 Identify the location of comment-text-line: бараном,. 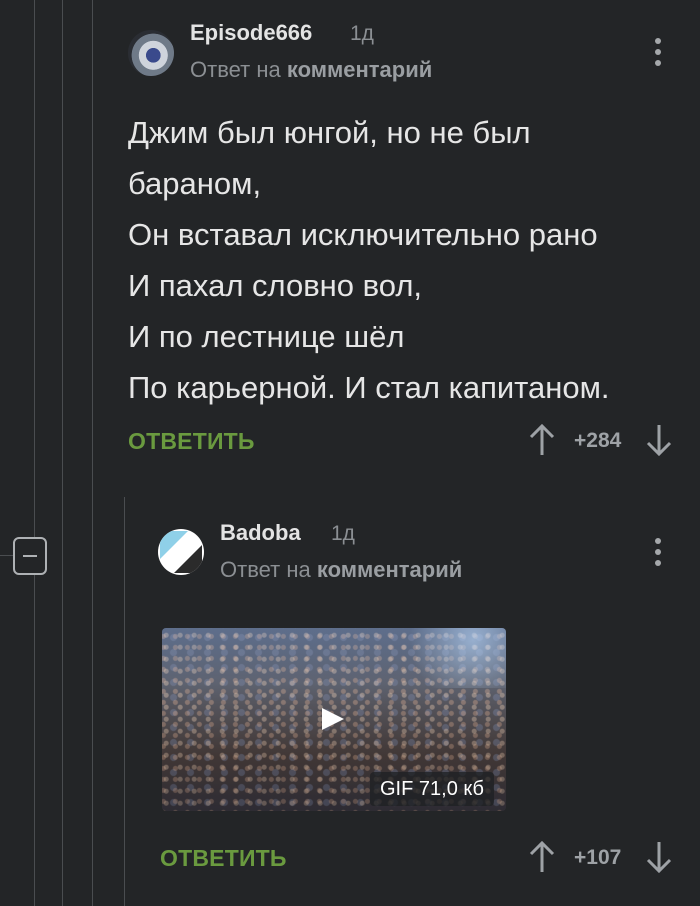
(195, 183).